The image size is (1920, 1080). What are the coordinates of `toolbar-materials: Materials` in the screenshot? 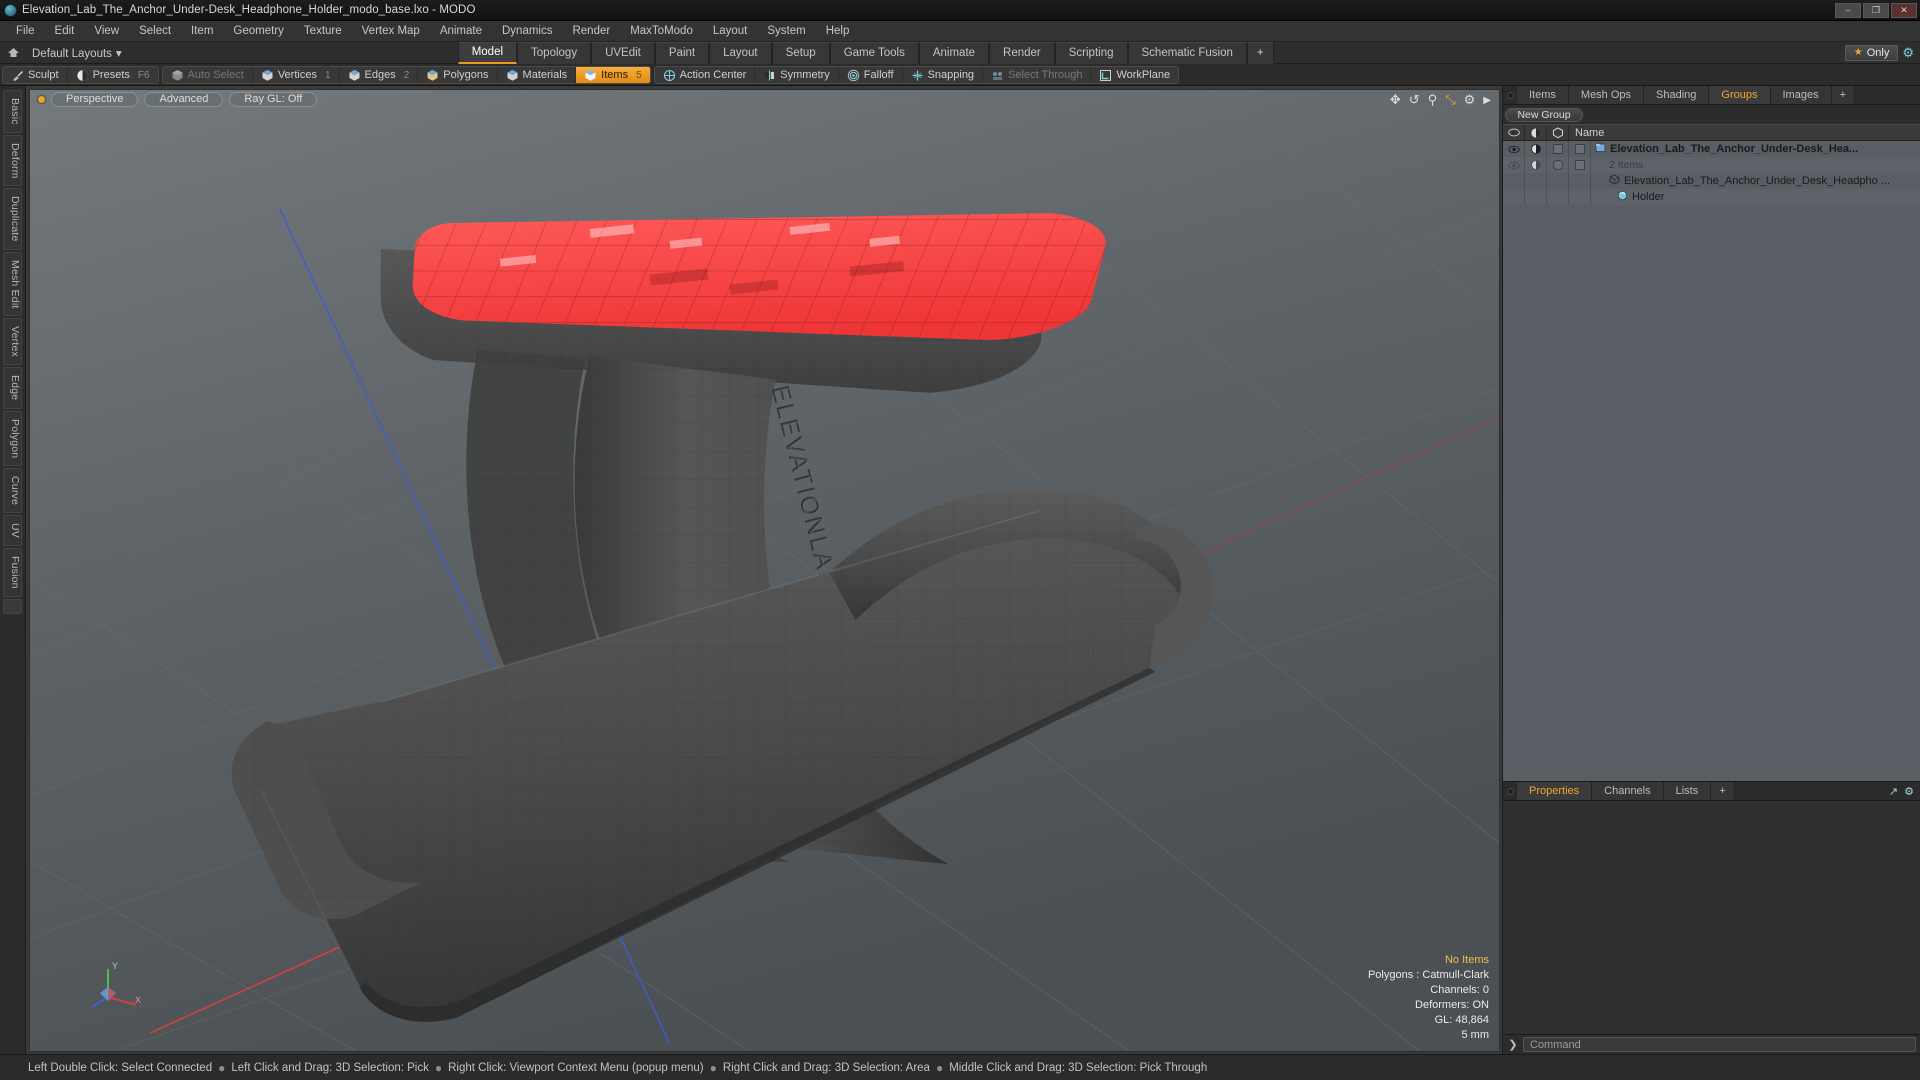 It's located at (537, 75).